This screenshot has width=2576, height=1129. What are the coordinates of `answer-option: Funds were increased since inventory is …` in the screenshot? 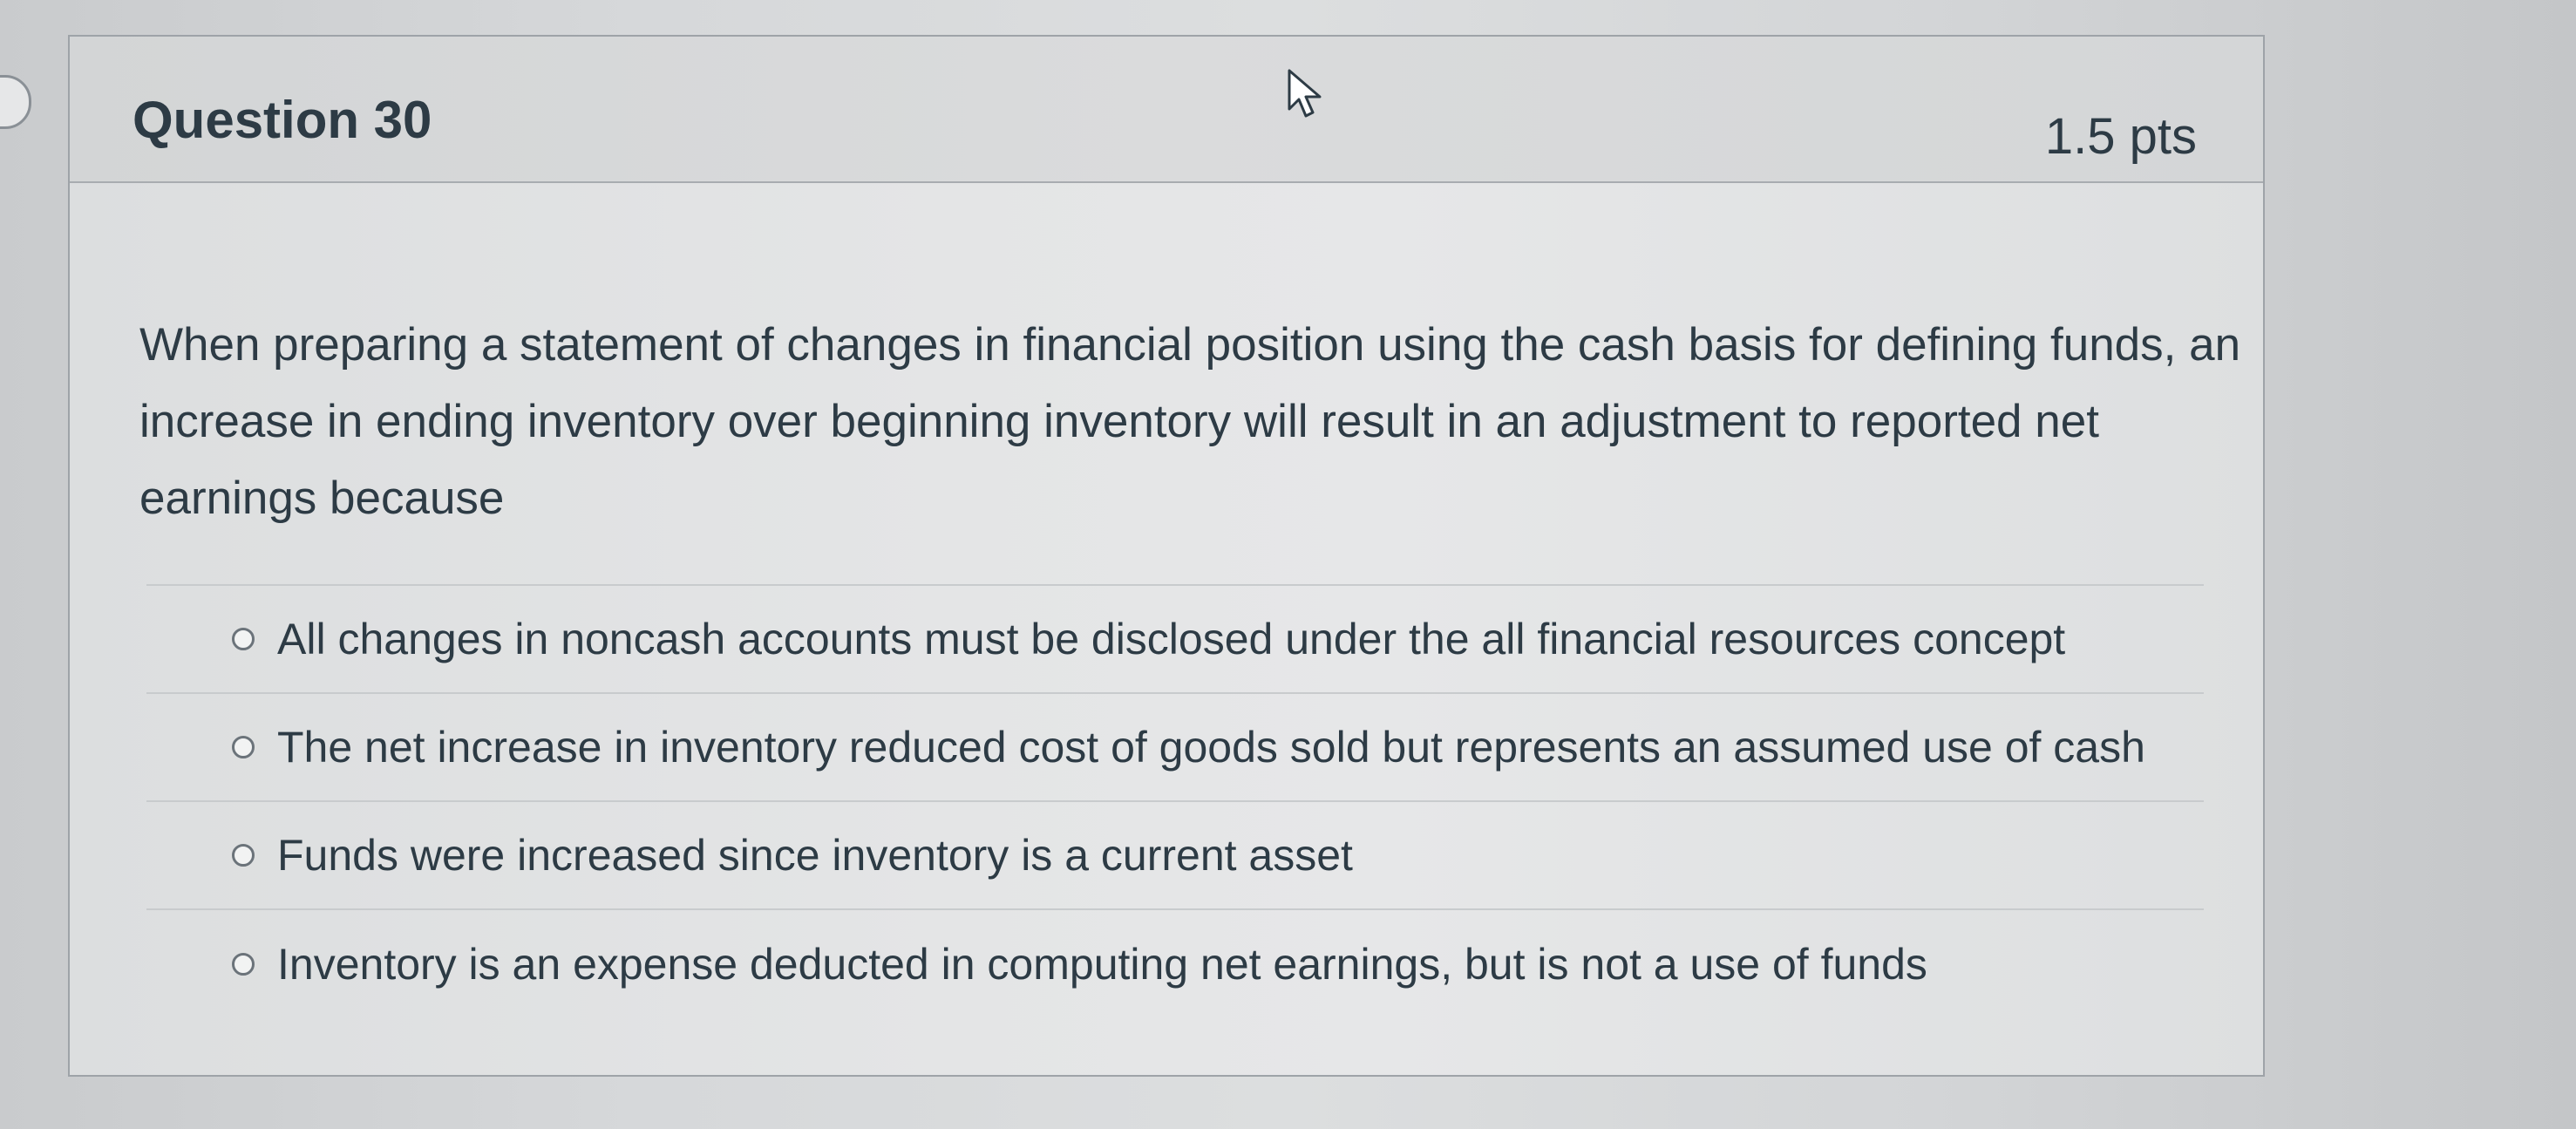 It's located at (1175, 856).